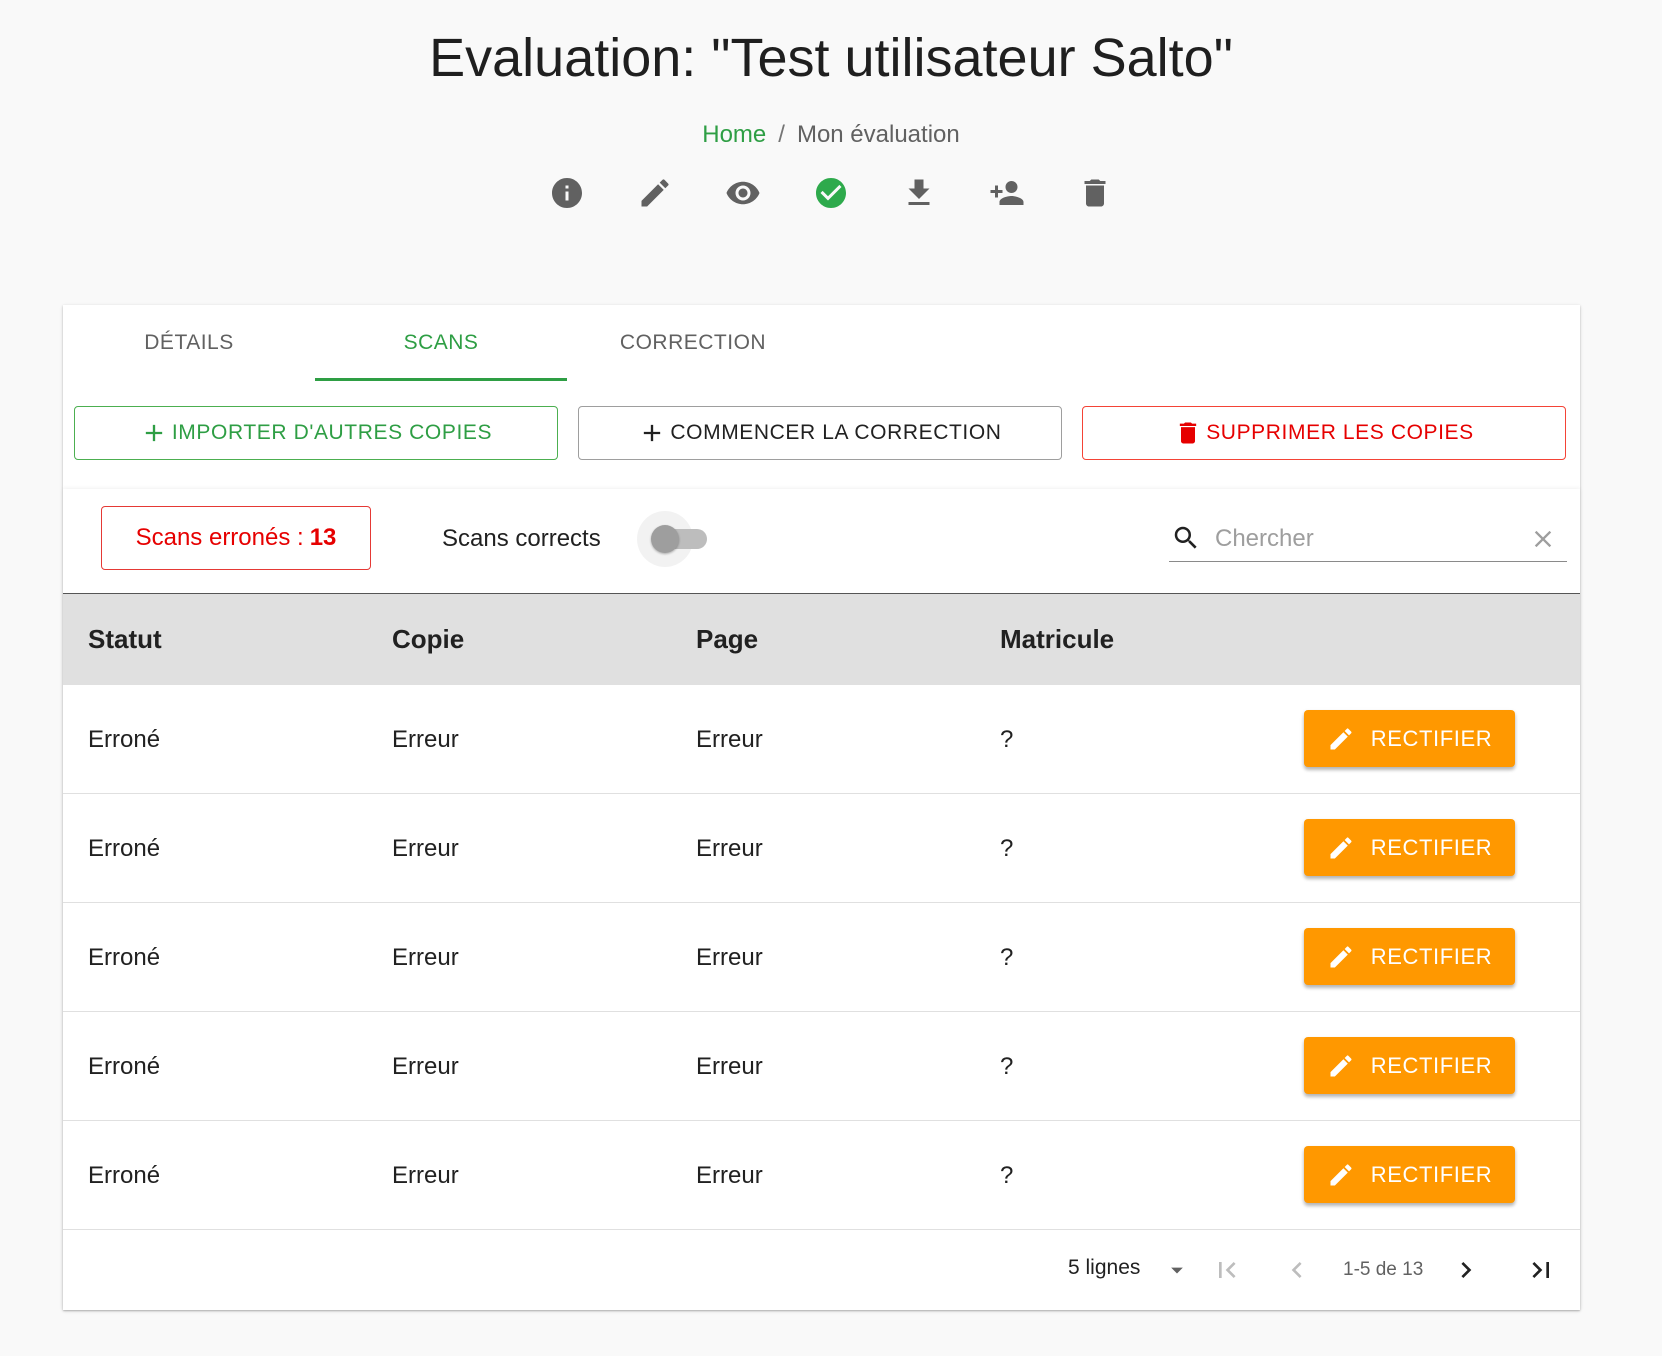  I want to click on start-correction-button: COMMENCER LA CORRECTION, so click(820, 433).